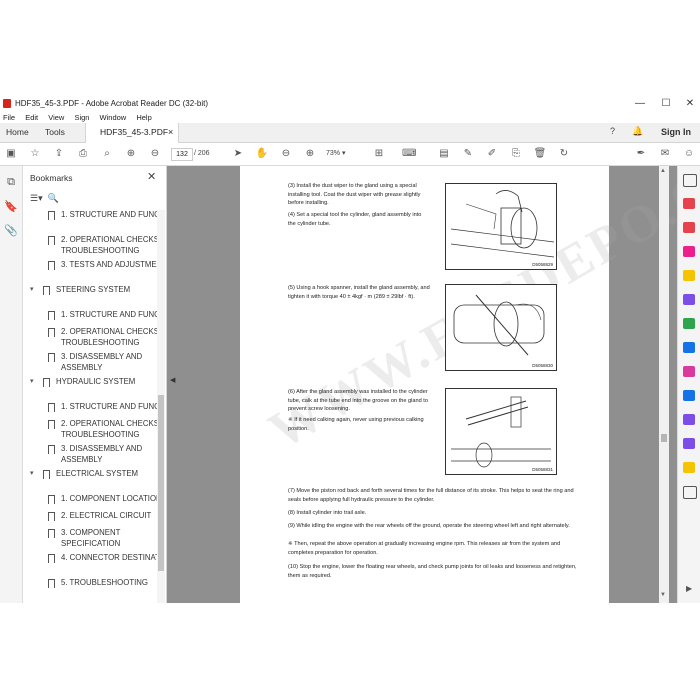 Image resolution: width=700 pixels, height=700 pixels. What do you see at coordinates (11, 206) in the screenshot?
I see `bookmarks-panel-icon: 🔖` at bounding box center [11, 206].